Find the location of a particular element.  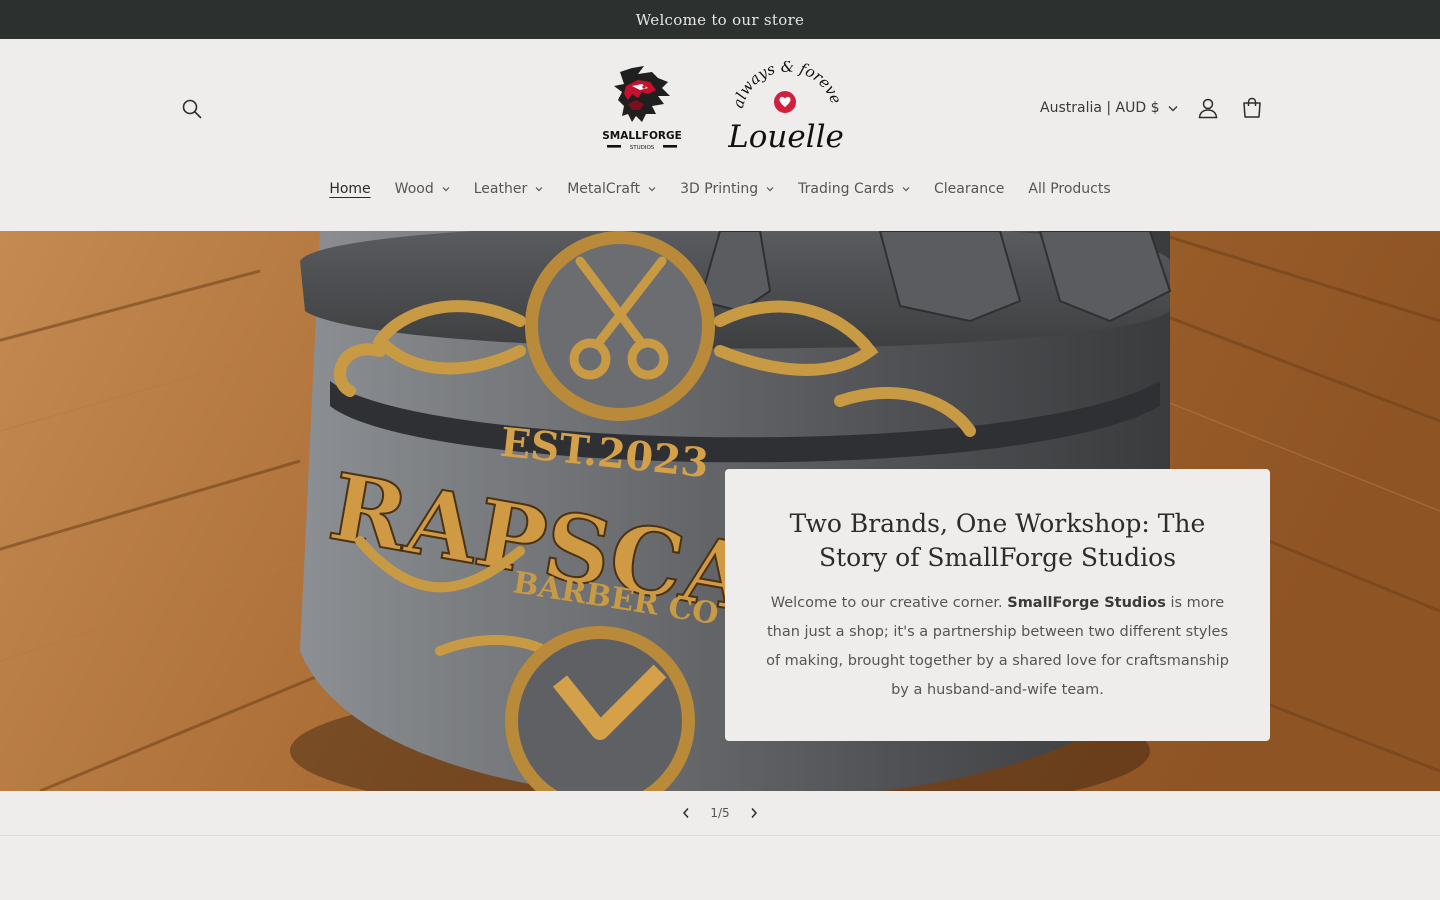

nav-item-leather: Leather is located at coordinates (508, 189).